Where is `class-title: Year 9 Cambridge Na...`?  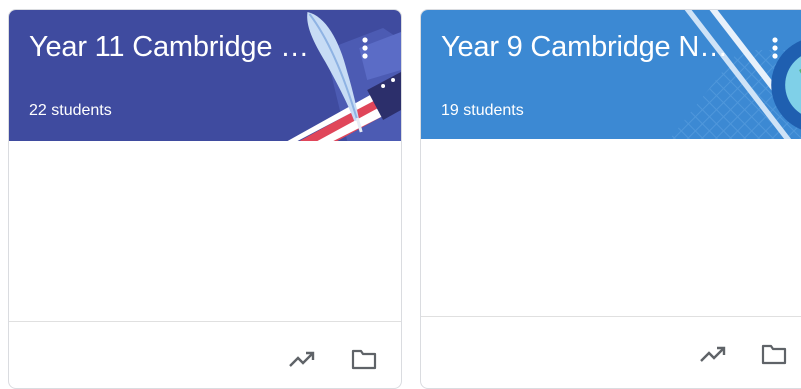
class-title: Year 9 Cambridge Na... is located at coordinates (588, 47).